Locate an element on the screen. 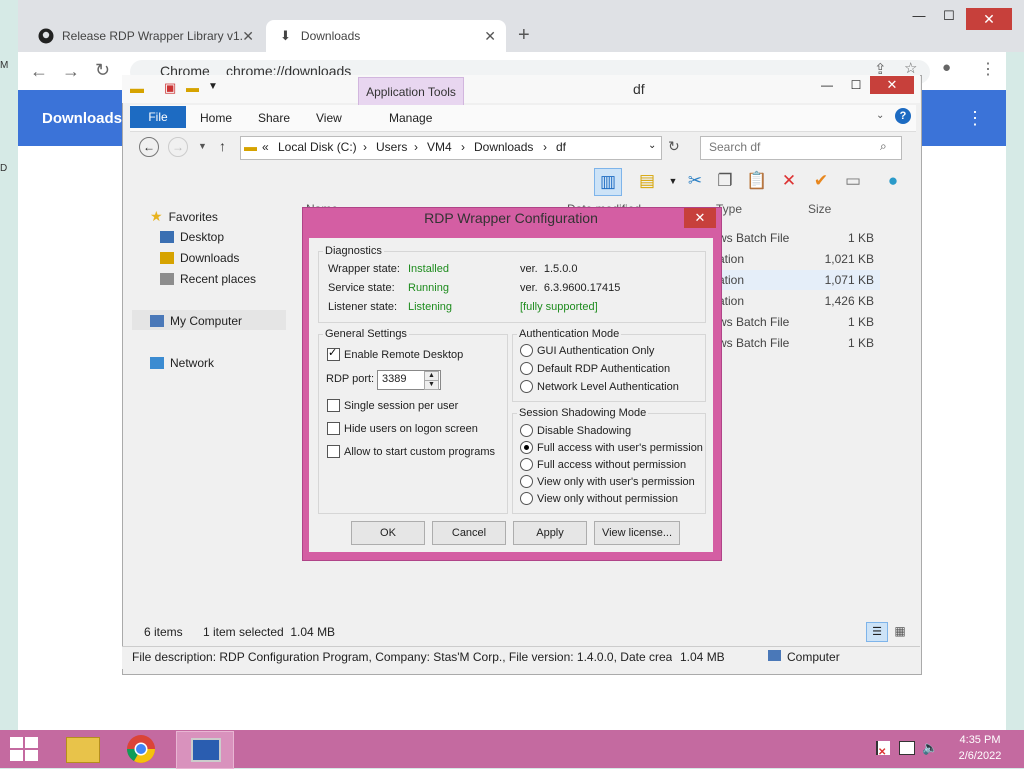 This screenshot has height=769, width=1024. nav-my-computer: My Computer is located at coordinates (196, 321).